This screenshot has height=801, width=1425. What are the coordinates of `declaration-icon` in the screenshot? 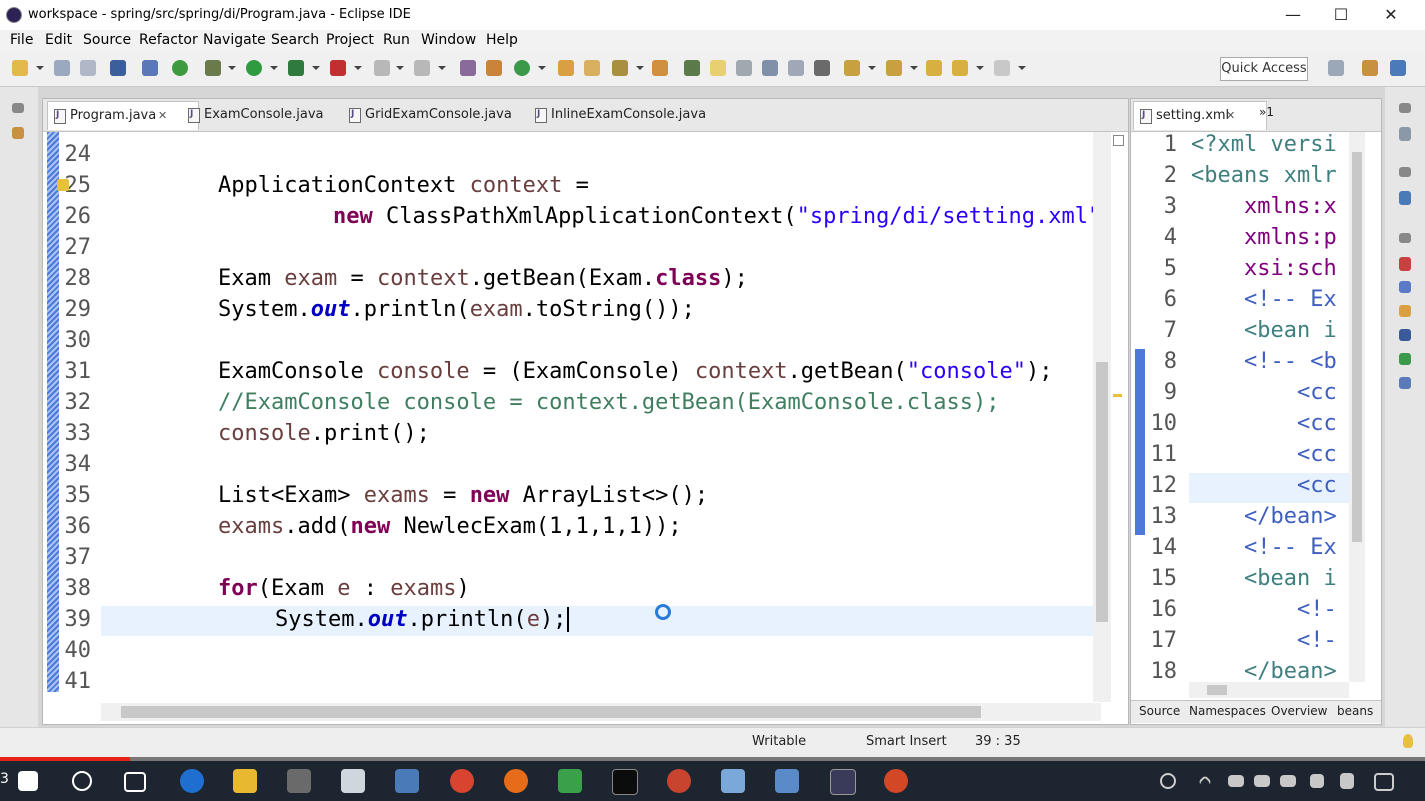 It's located at (1405, 311).